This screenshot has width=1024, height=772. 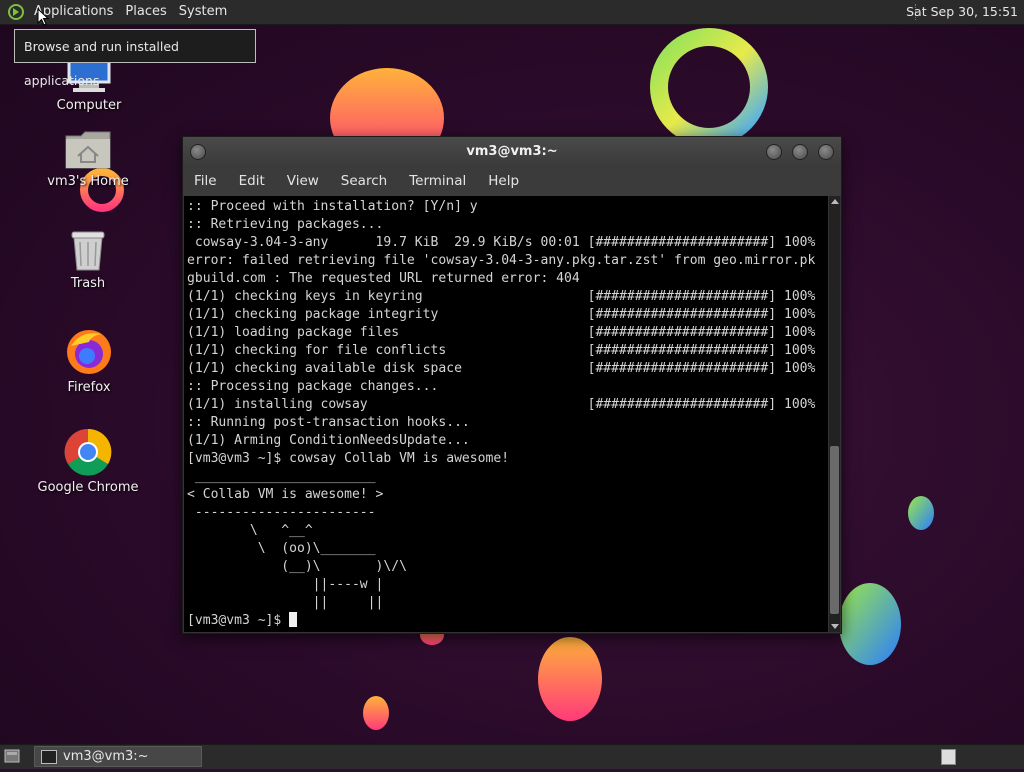 What do you see at coordinates (437, 181) in the screenshot?
I see `menu-terminal: Terminal` at bounding box center [437, 181].